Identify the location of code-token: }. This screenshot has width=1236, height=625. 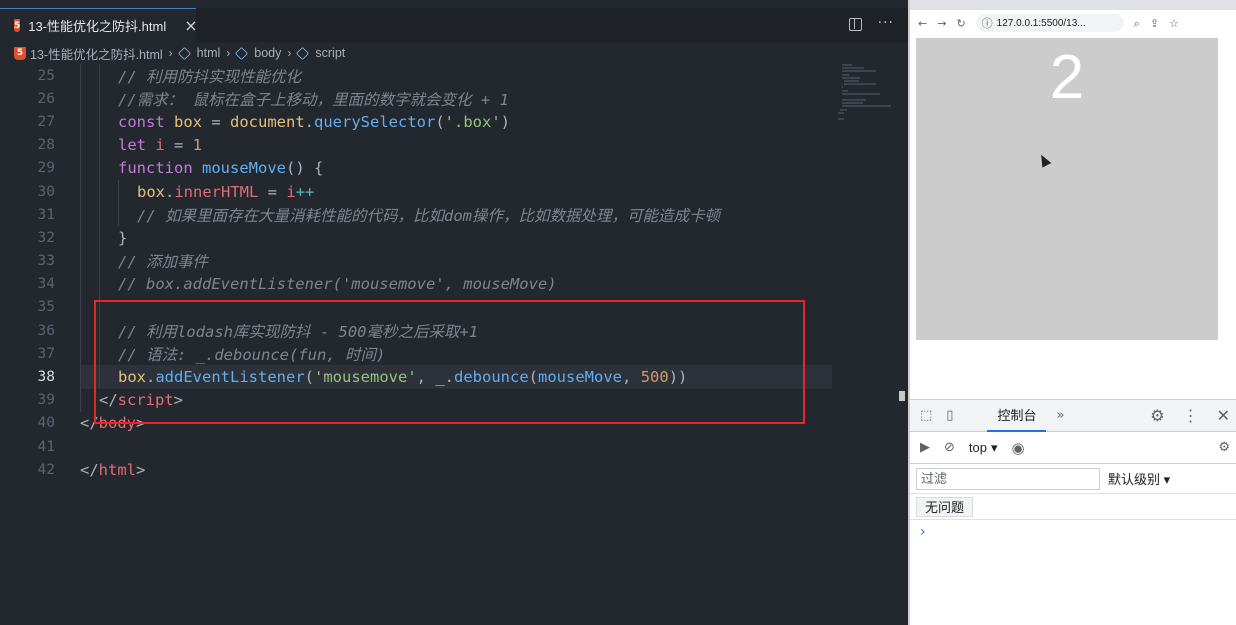
(123, 237).